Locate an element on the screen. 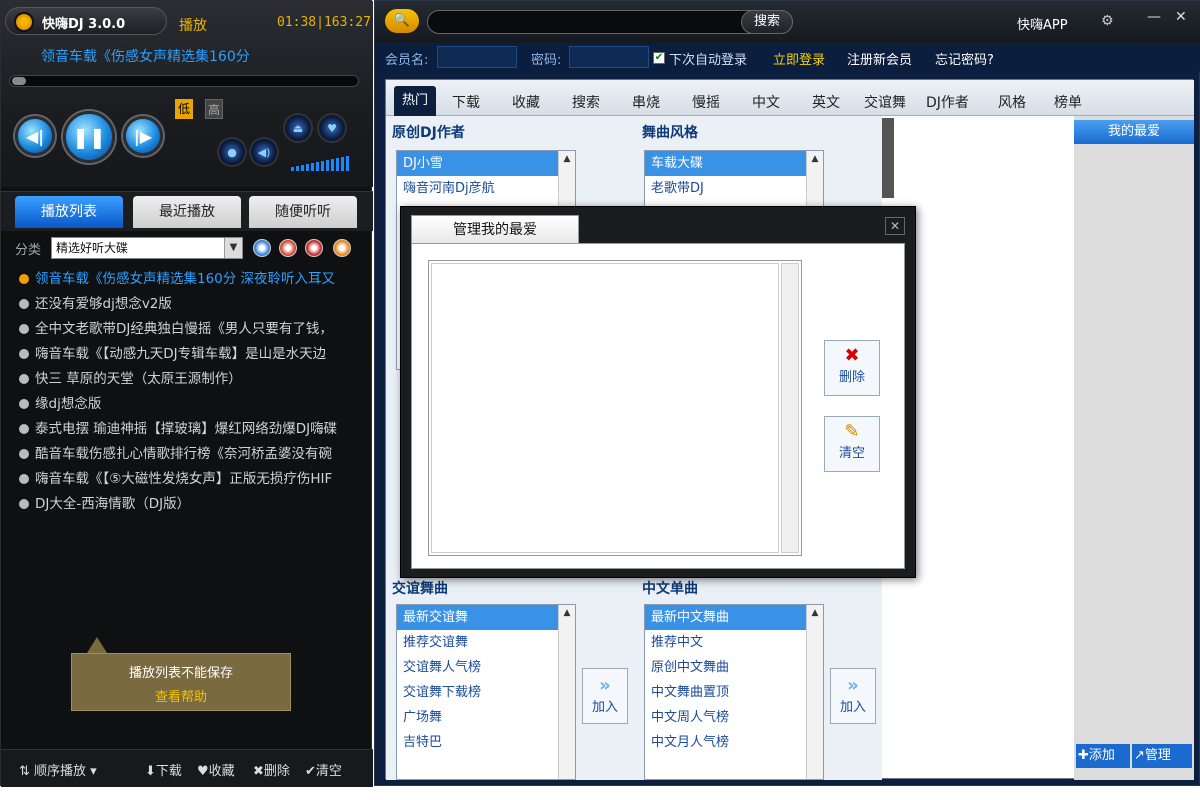  list-item: 全中文老歌带DJ经典独白慢摇《男人只要有了钱， is located at coordinates (187, 329).